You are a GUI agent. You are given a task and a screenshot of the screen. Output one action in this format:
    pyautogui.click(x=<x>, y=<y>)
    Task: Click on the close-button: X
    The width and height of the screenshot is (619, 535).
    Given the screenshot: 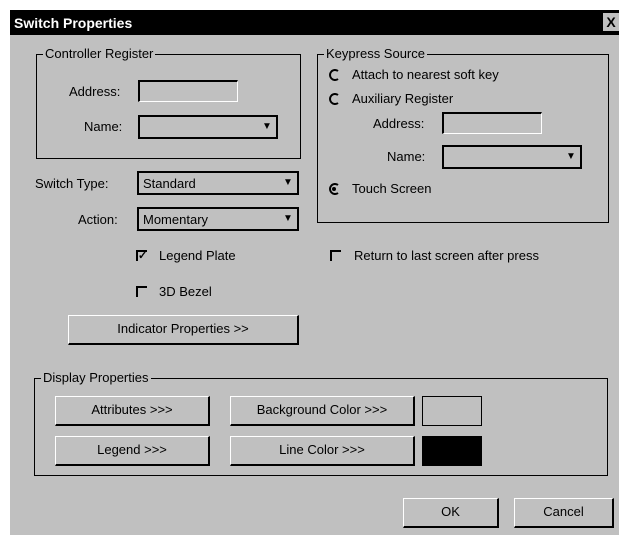 What is the action you would take?
    pyautogui.click(x=611, y=22)
    